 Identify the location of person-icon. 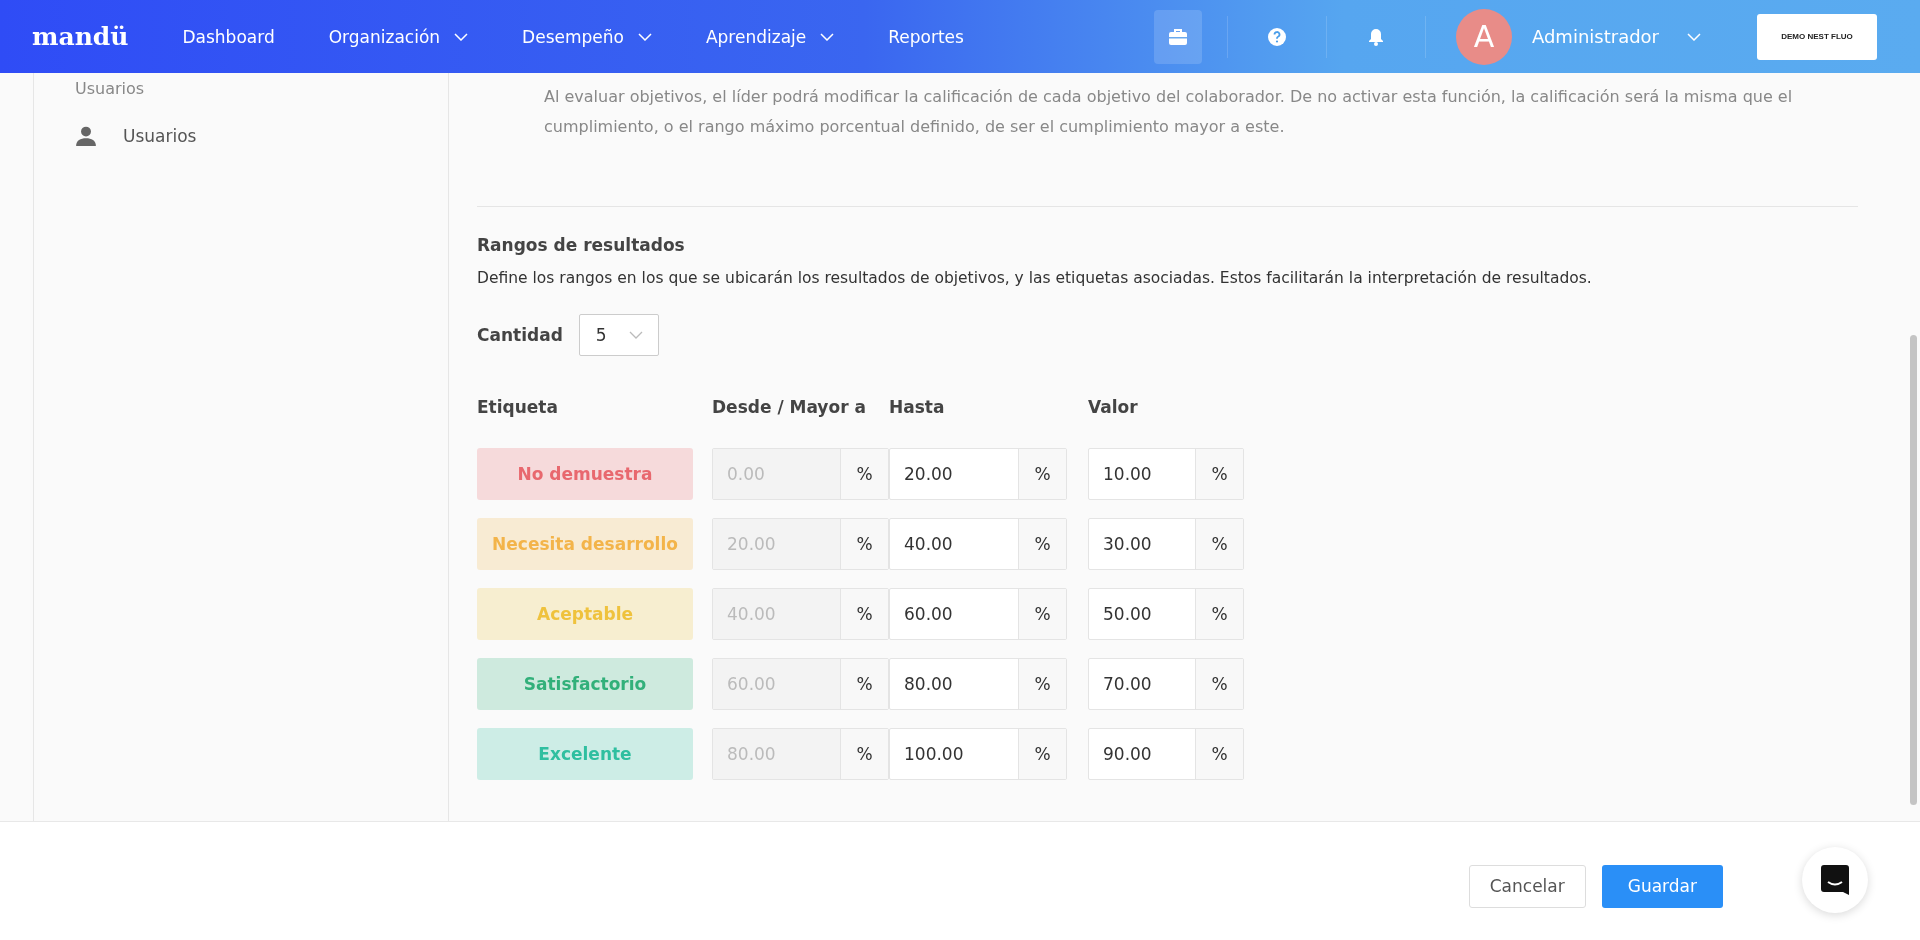
(86, 136).